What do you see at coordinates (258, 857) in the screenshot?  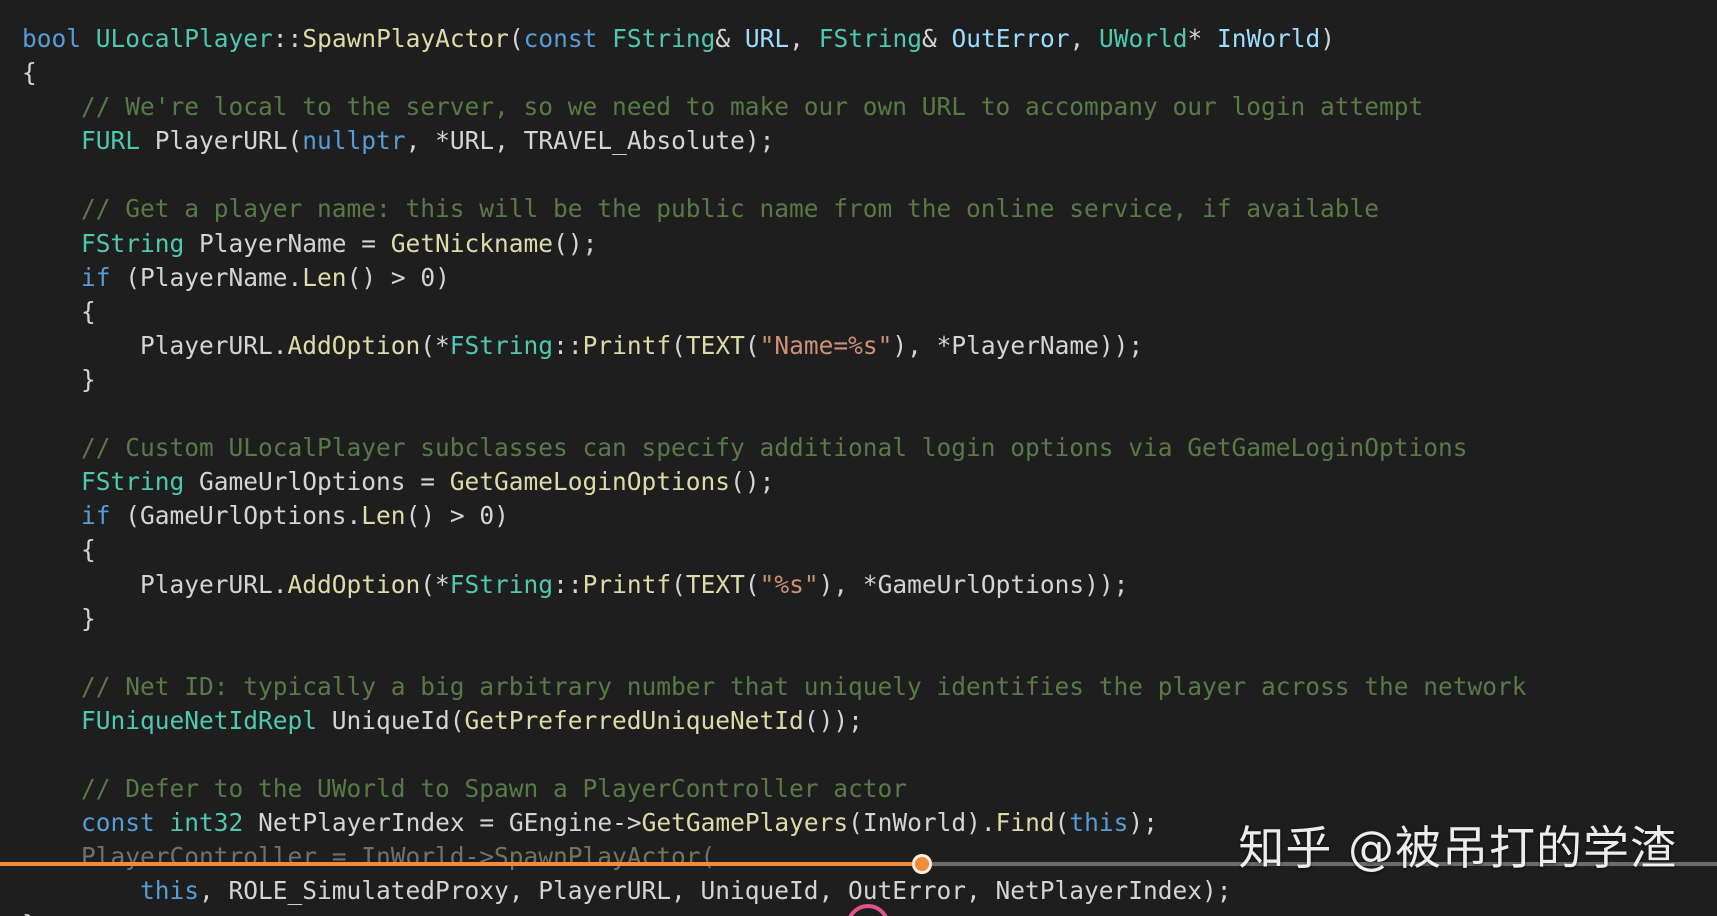 I see `code-token: PlayerController = InWorld->` at bounding box center [258, 857].